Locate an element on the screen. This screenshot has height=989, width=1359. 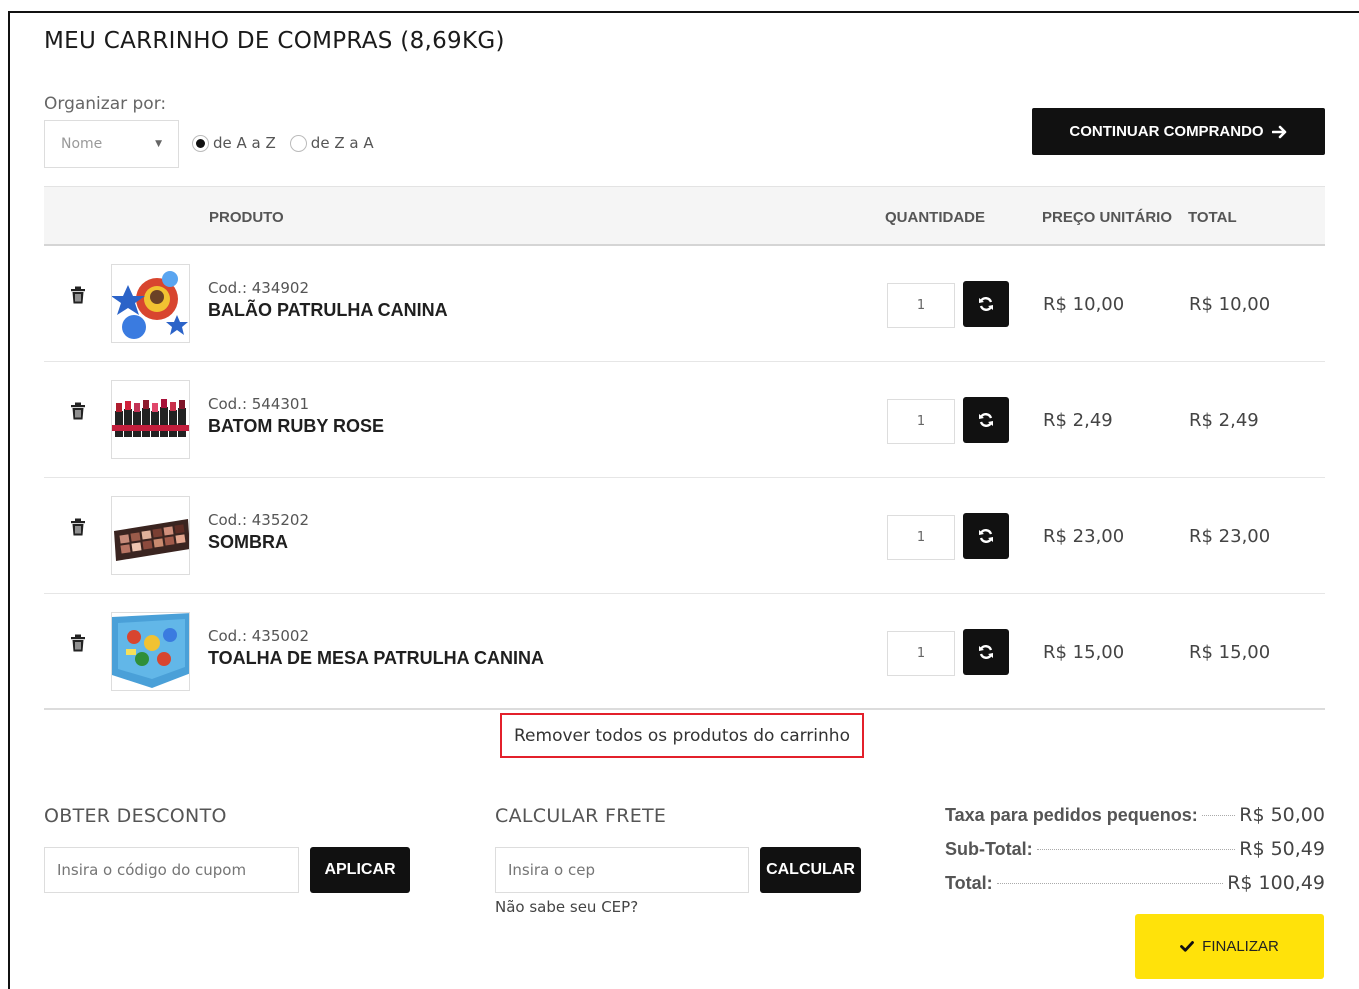
header-total: TOTAL is located at coordinates (1212, 217).